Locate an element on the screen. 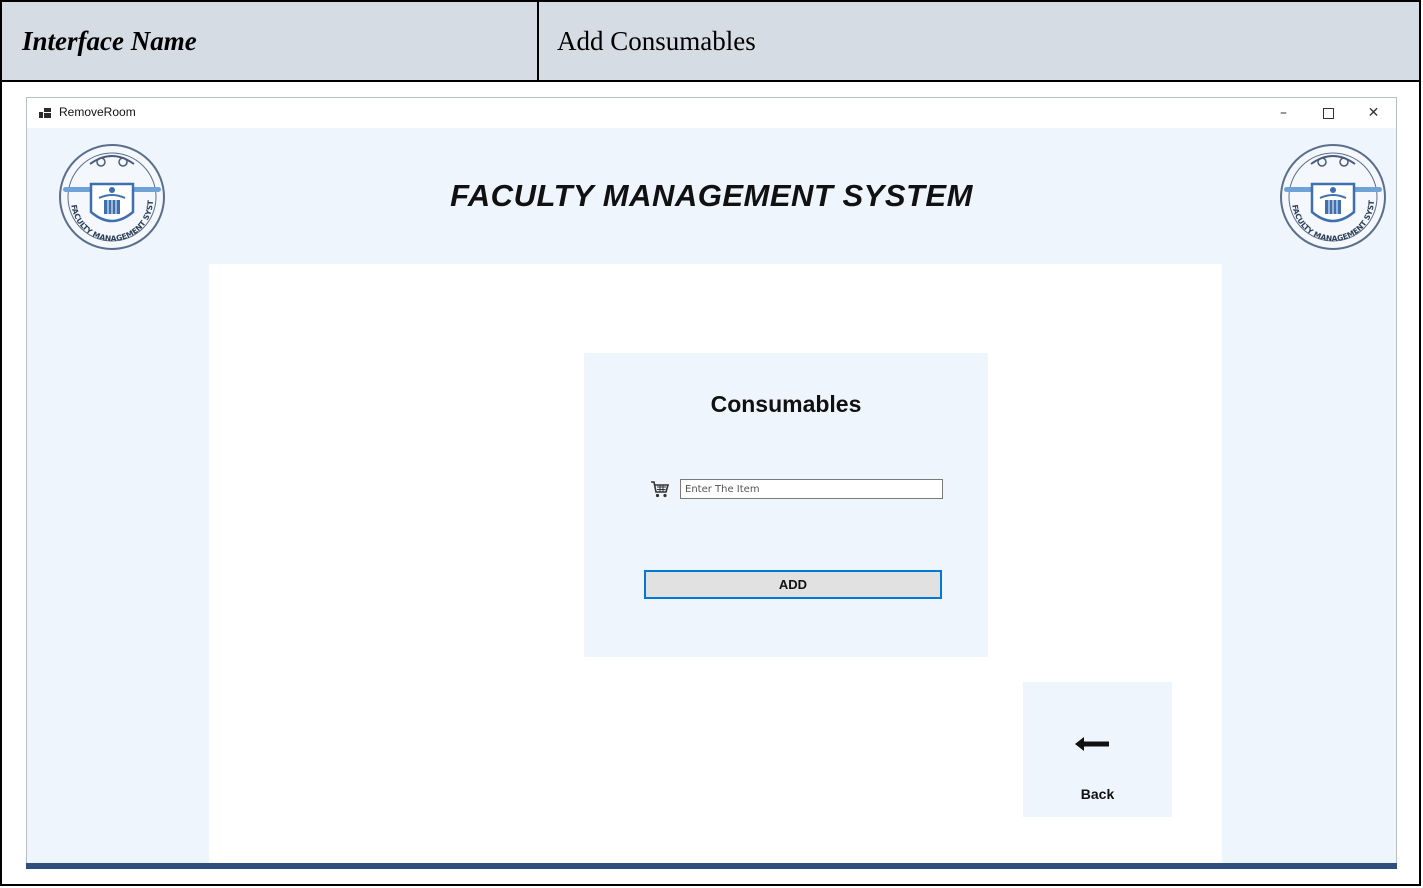  minimize-icon: – is located at coordinates (1283, 113).